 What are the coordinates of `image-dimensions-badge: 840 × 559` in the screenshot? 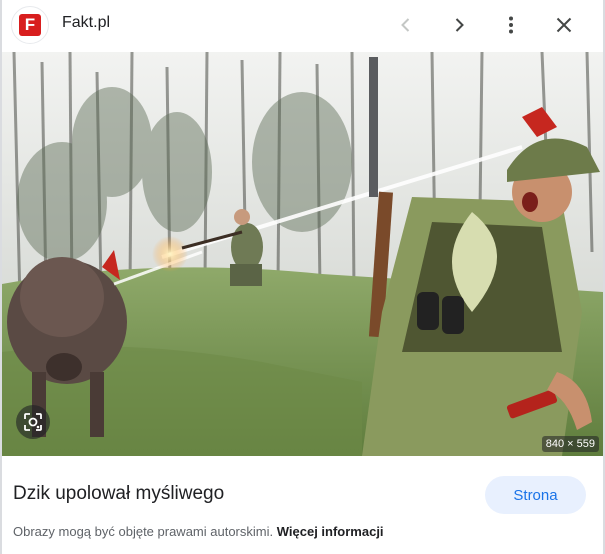 It's located at (570, 444).